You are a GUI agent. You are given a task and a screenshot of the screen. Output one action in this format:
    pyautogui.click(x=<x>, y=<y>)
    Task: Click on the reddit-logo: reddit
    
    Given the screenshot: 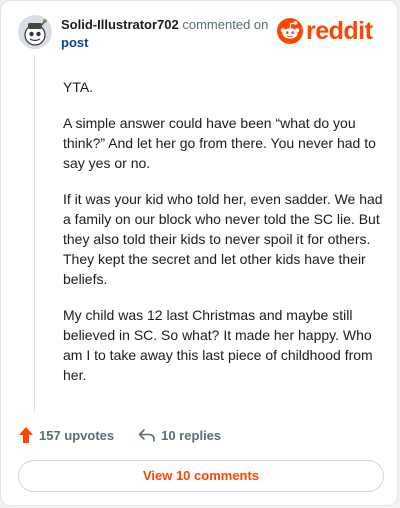 What is the action you would take?
    pyautogui.click(x=325, y=31)
    